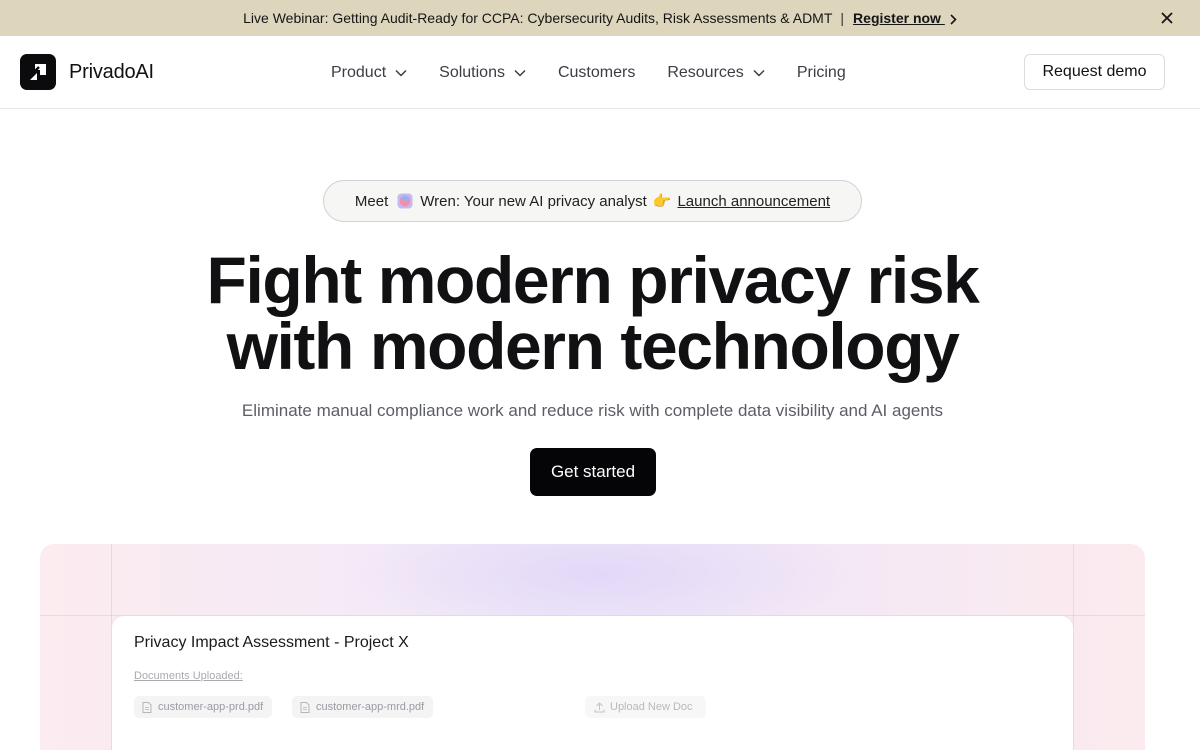 The width and height of the screenshot is (1200, 750). I want to click on nav-item-label: Customers, so click(596, 72).